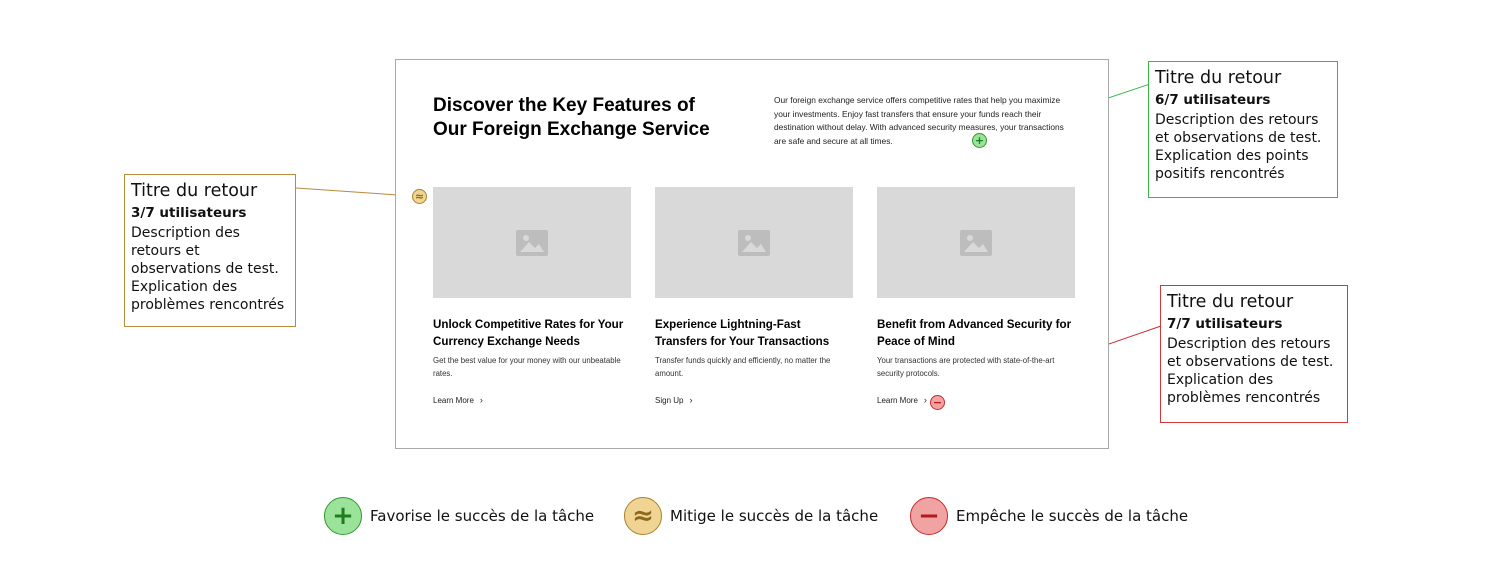  Describe the element at coordinates (343, 516) in the screenshot. I see `plus-icon: +` at that location.